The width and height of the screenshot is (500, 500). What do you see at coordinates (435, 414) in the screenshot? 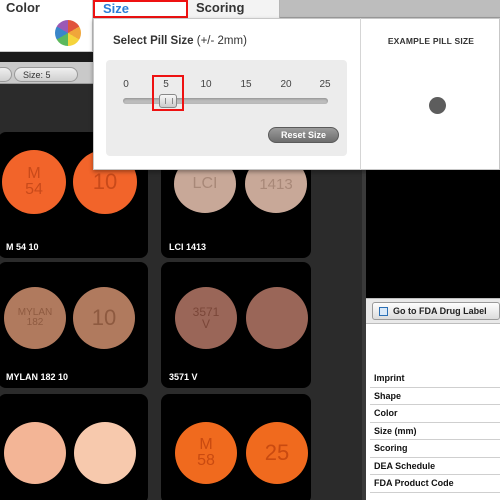
I see `info-row-color: Color` at bounding box center [435, 414].